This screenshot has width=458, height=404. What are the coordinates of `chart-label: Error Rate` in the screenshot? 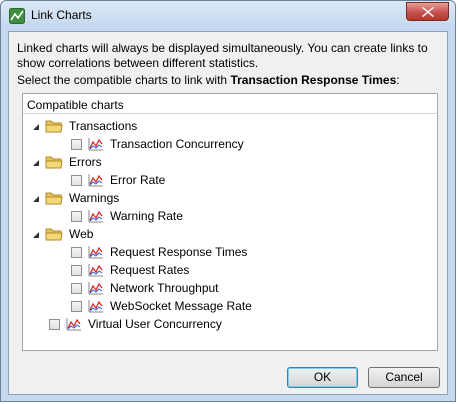 It's located at (138, 180).